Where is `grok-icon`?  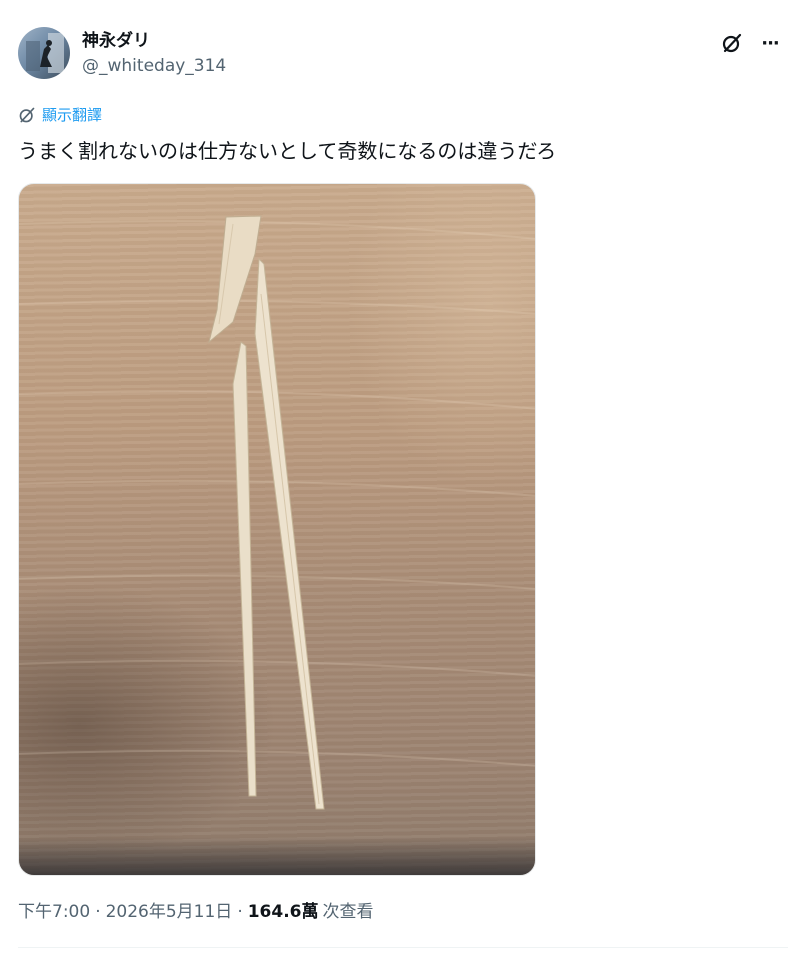
grok-icon is located at coordinates (732, 43).